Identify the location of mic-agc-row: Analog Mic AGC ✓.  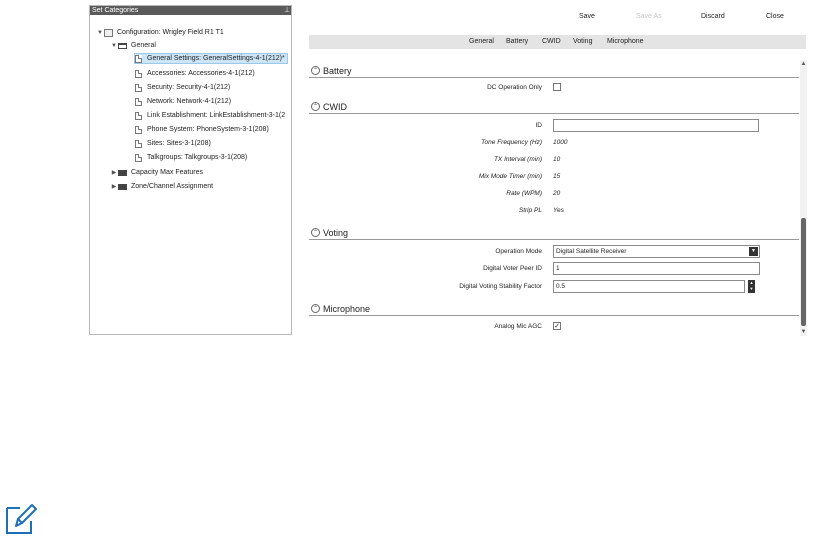
(554, 327).